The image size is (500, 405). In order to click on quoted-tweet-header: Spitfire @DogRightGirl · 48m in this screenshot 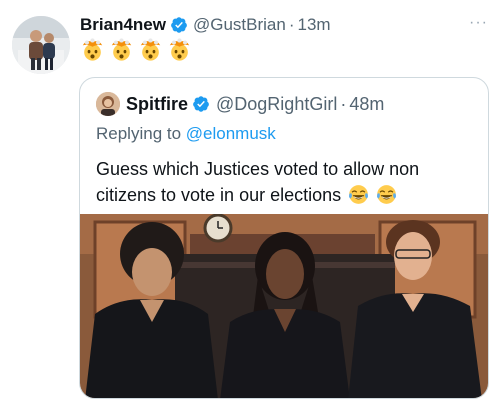, I will do `click(240, 104)`.